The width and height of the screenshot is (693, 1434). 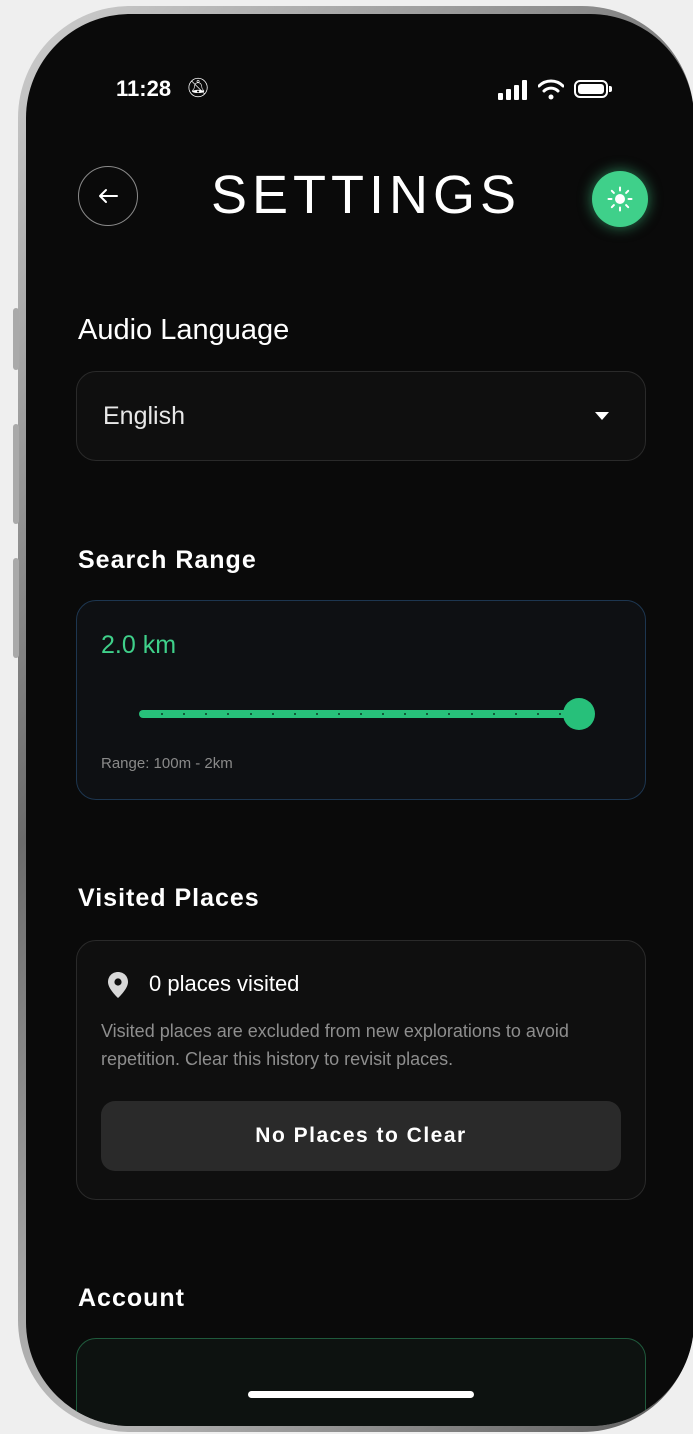 I want to click on wifi-icon, so click(x=551, y=89).